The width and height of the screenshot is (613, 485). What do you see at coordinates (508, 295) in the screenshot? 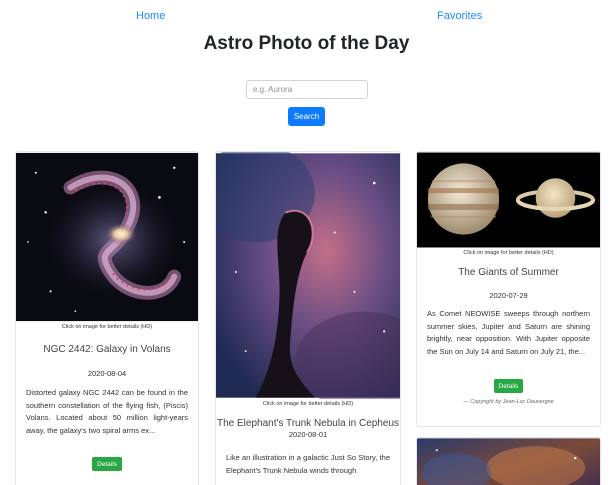
I see `card-date: 2020-07-29` at bounding box center [508, 295].